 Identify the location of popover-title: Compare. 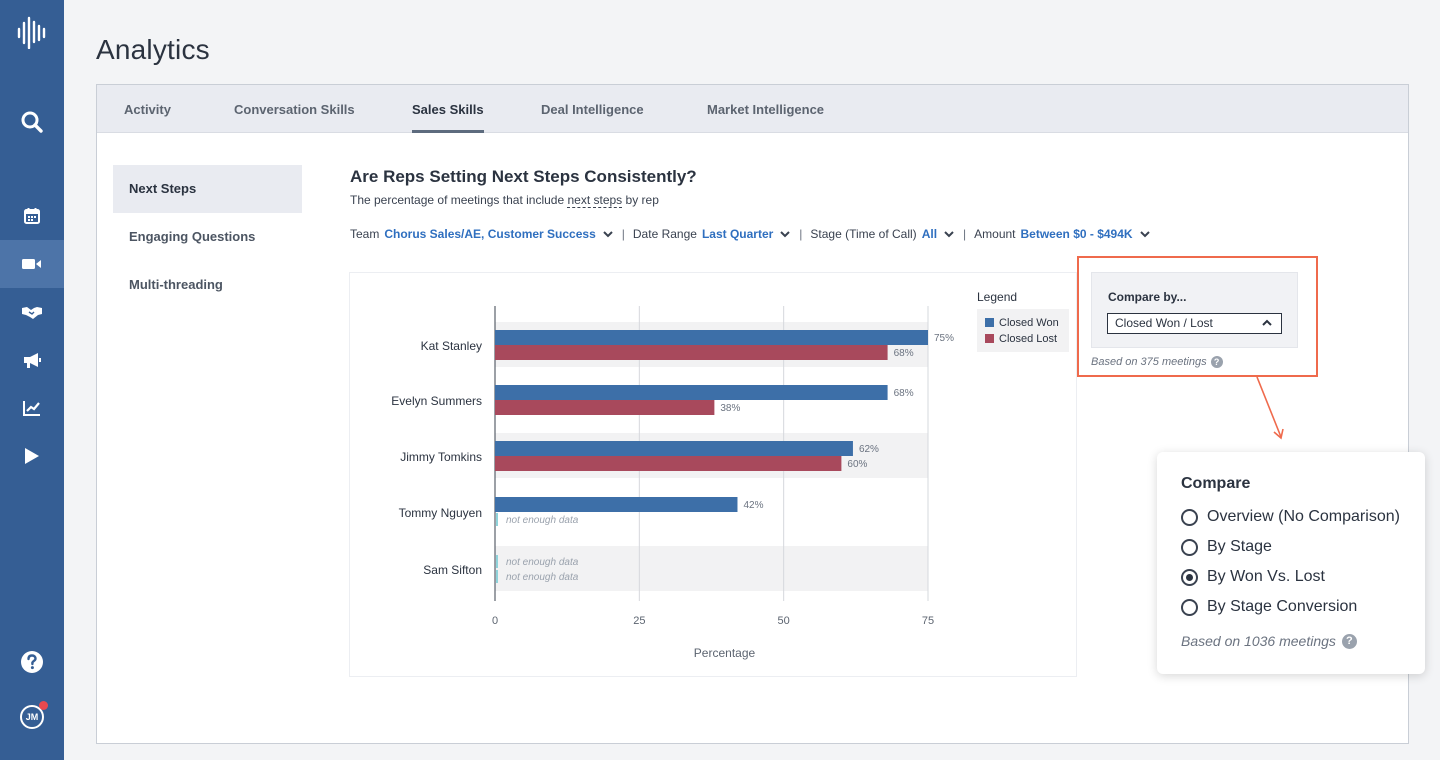
(1216, 483).